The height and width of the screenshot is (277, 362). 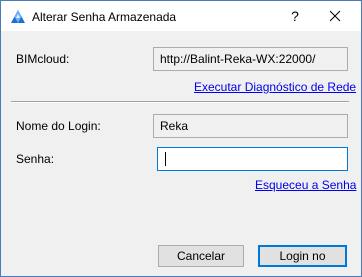 What do you see at coordinates (275, 87) in the screenshot?
I see `run-network-diagnostics-link: Executar Diagnóstico de Rede` at bounding box center [275, 87].